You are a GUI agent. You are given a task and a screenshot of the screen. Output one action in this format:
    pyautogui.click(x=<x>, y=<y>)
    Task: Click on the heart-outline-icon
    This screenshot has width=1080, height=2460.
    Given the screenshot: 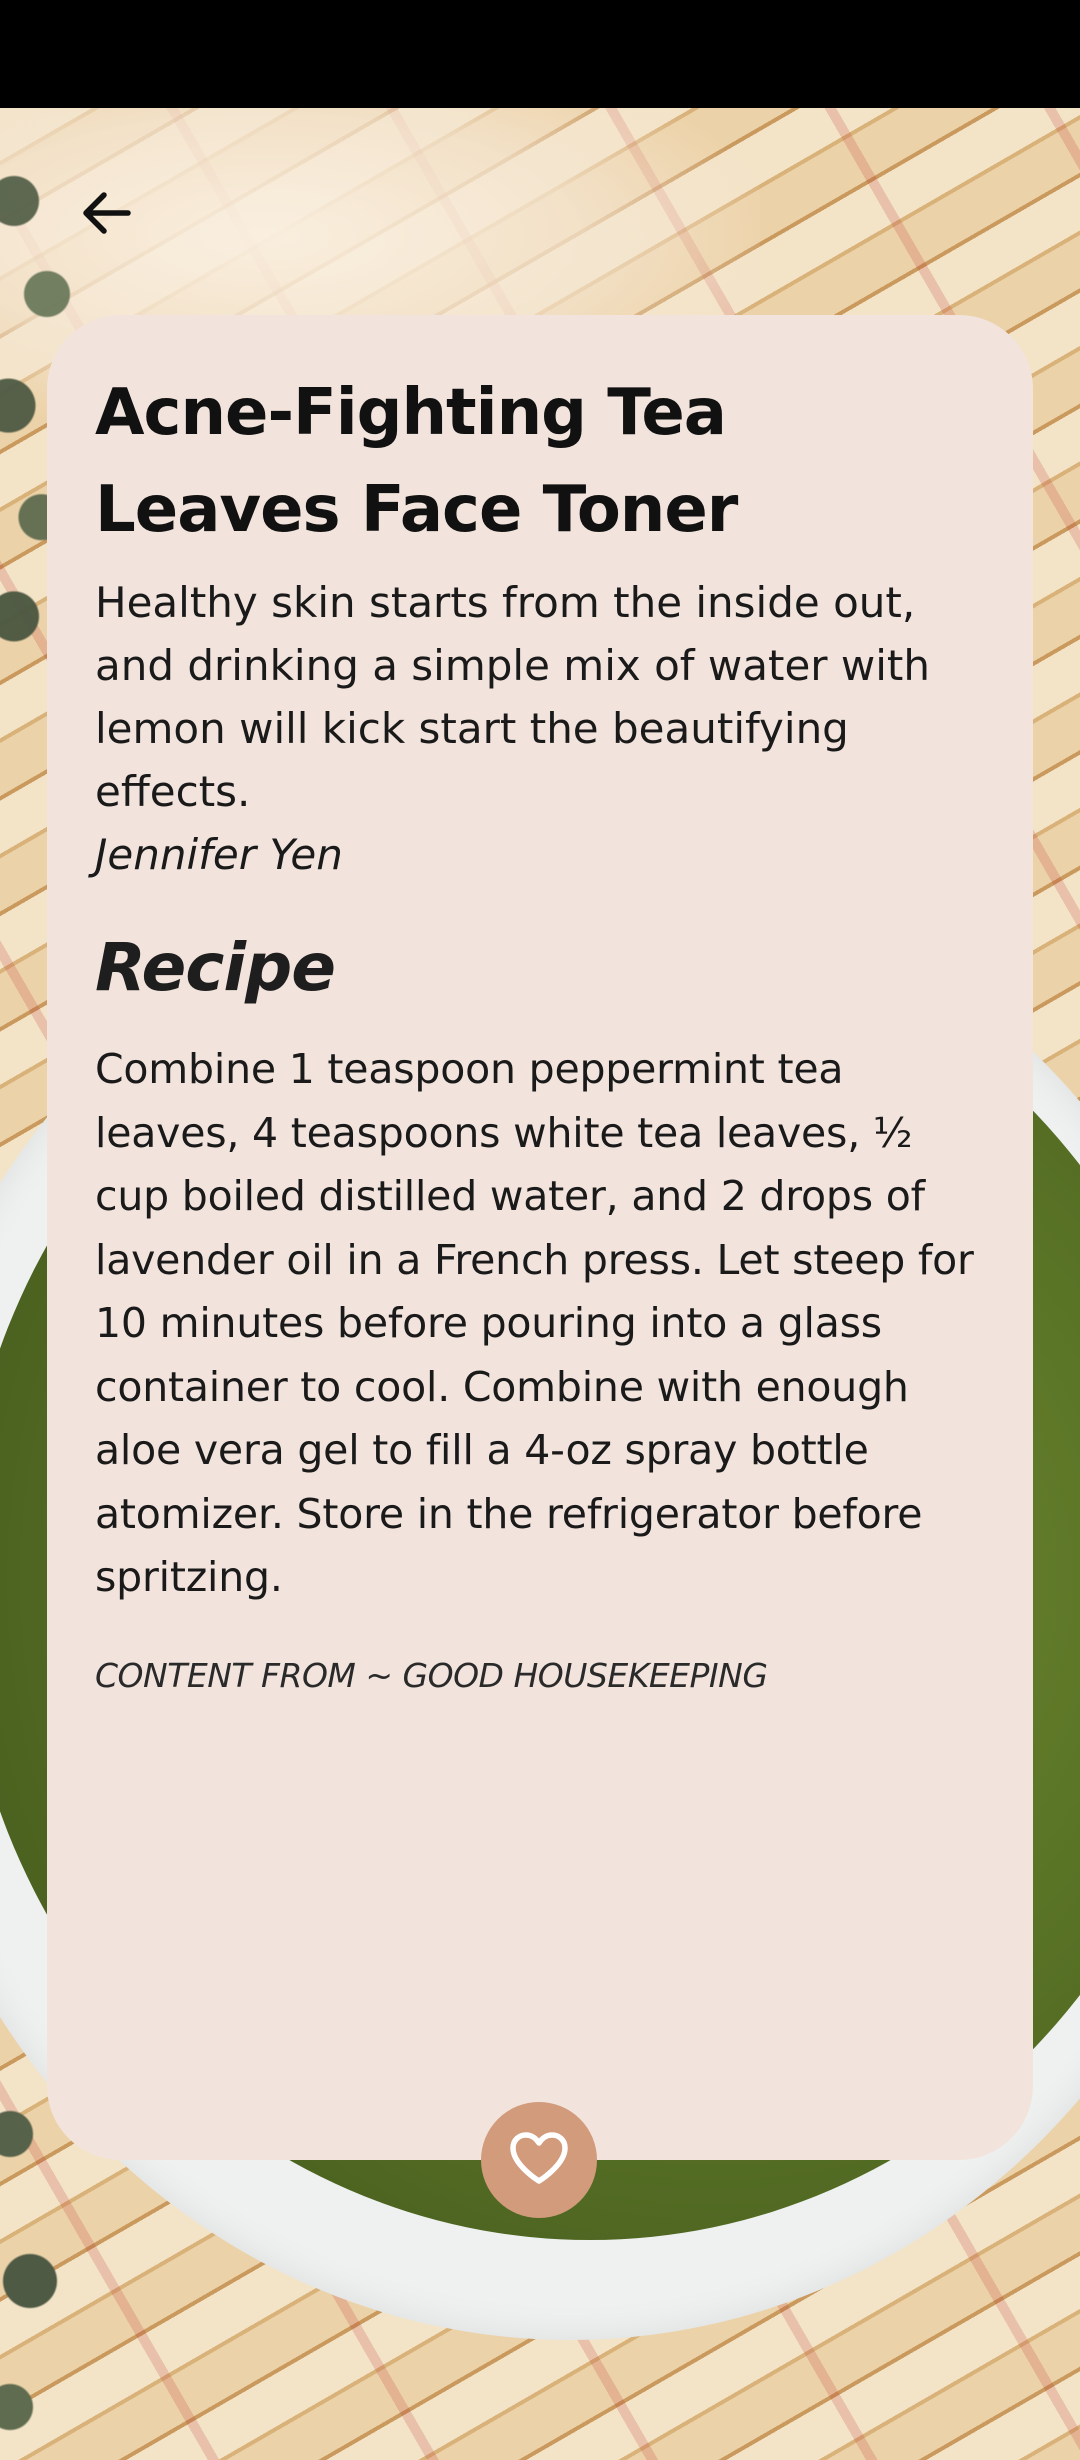 What is the action you would take?
    pyautogui.click(x=539, y=2160)
    